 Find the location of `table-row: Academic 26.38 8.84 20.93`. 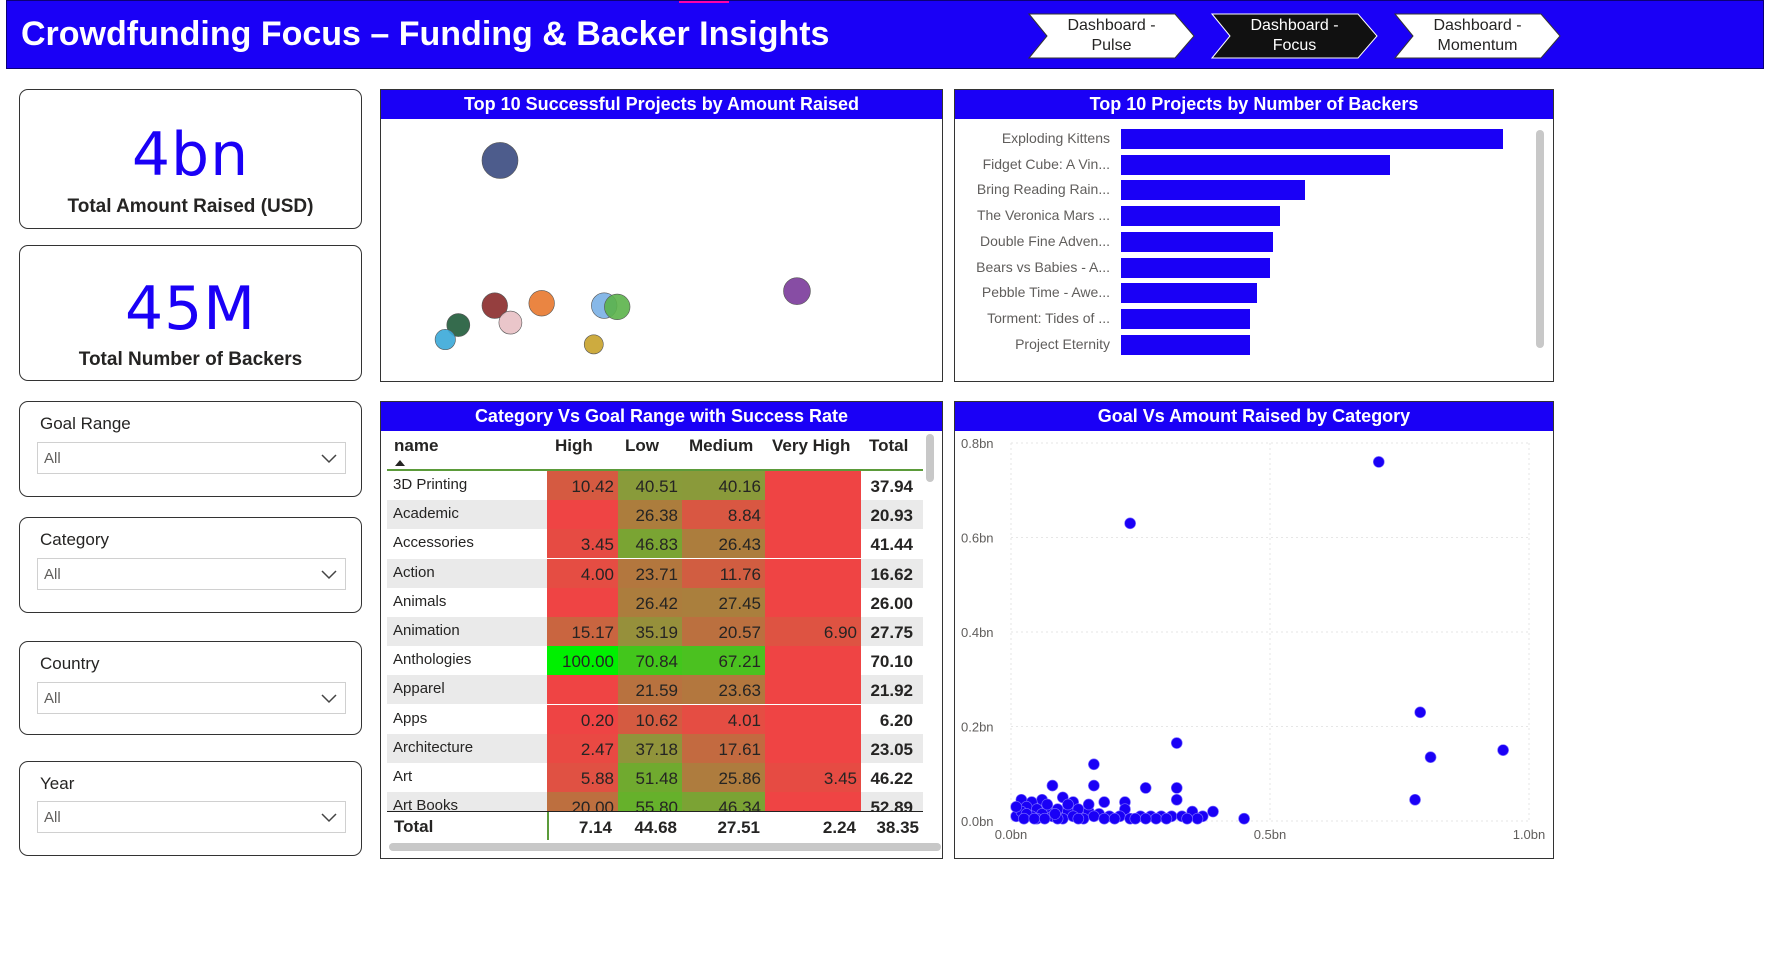

table-row: Academic 26.38 8.84 20.93 is located at coordinates (655, 515).